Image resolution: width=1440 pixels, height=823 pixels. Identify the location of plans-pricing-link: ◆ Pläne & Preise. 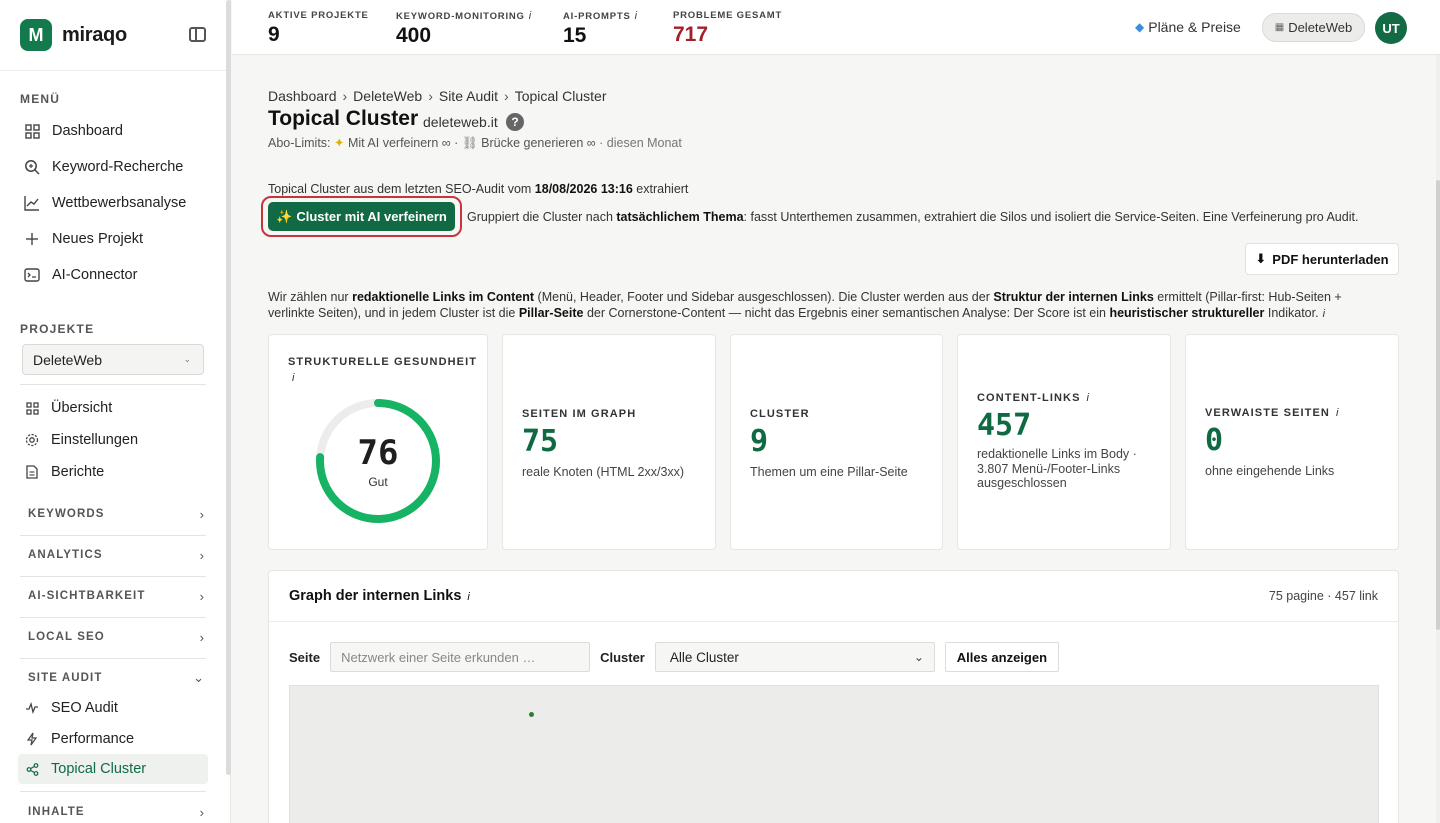
(1188, 27).